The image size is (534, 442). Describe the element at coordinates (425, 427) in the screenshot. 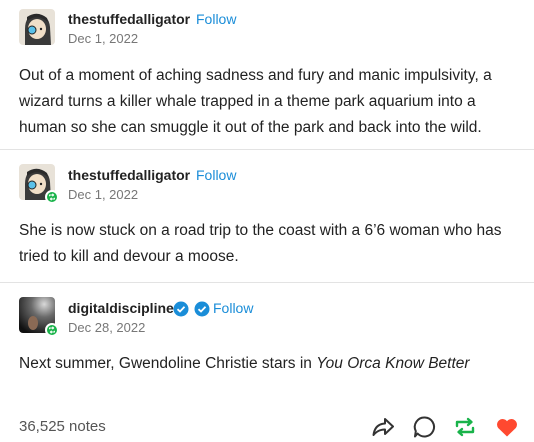

I see `reply-icon` at that location.